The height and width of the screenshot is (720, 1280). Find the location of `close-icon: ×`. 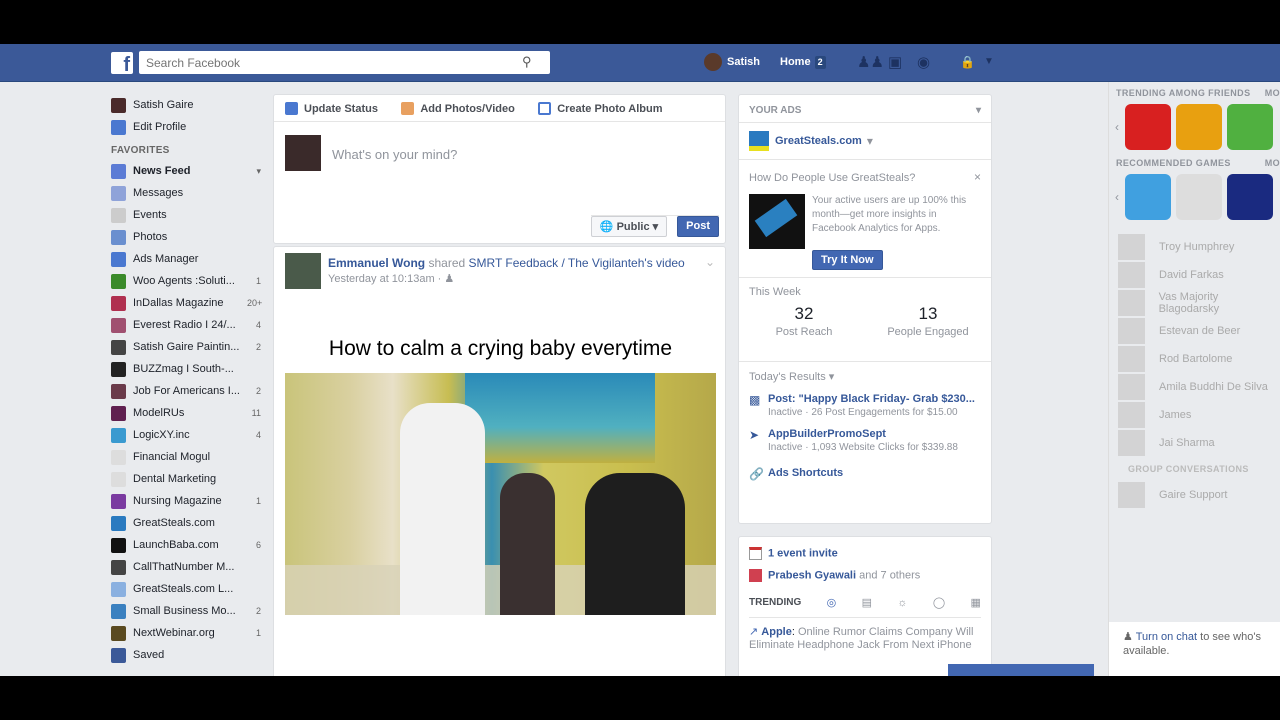

close-icon: × is located at coordinates (977, 177).